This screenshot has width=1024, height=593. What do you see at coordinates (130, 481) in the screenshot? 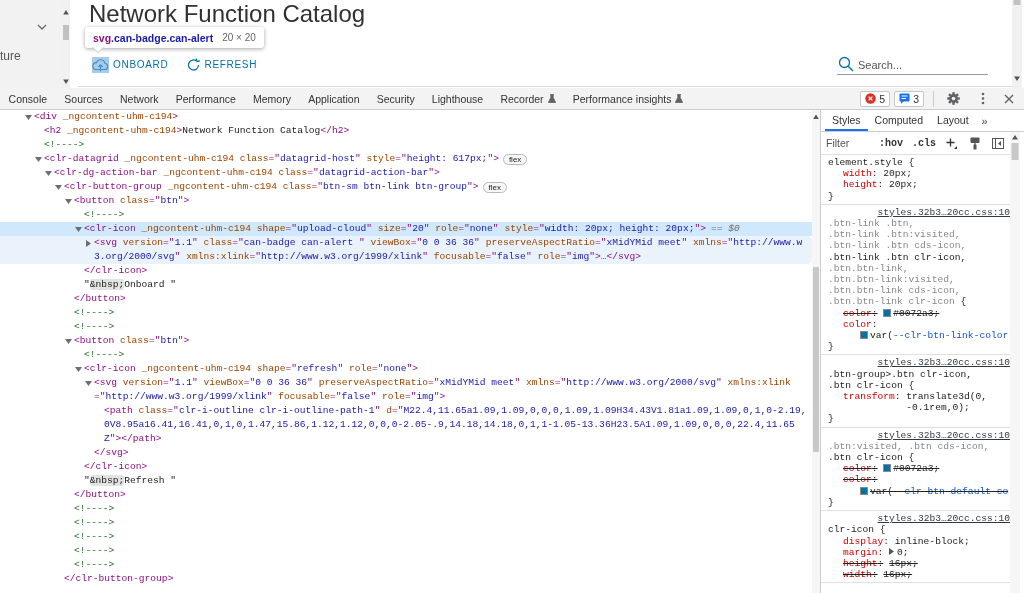
I see `text-node: "&nbsp;Refresh "` at bounding box center [130, 481].